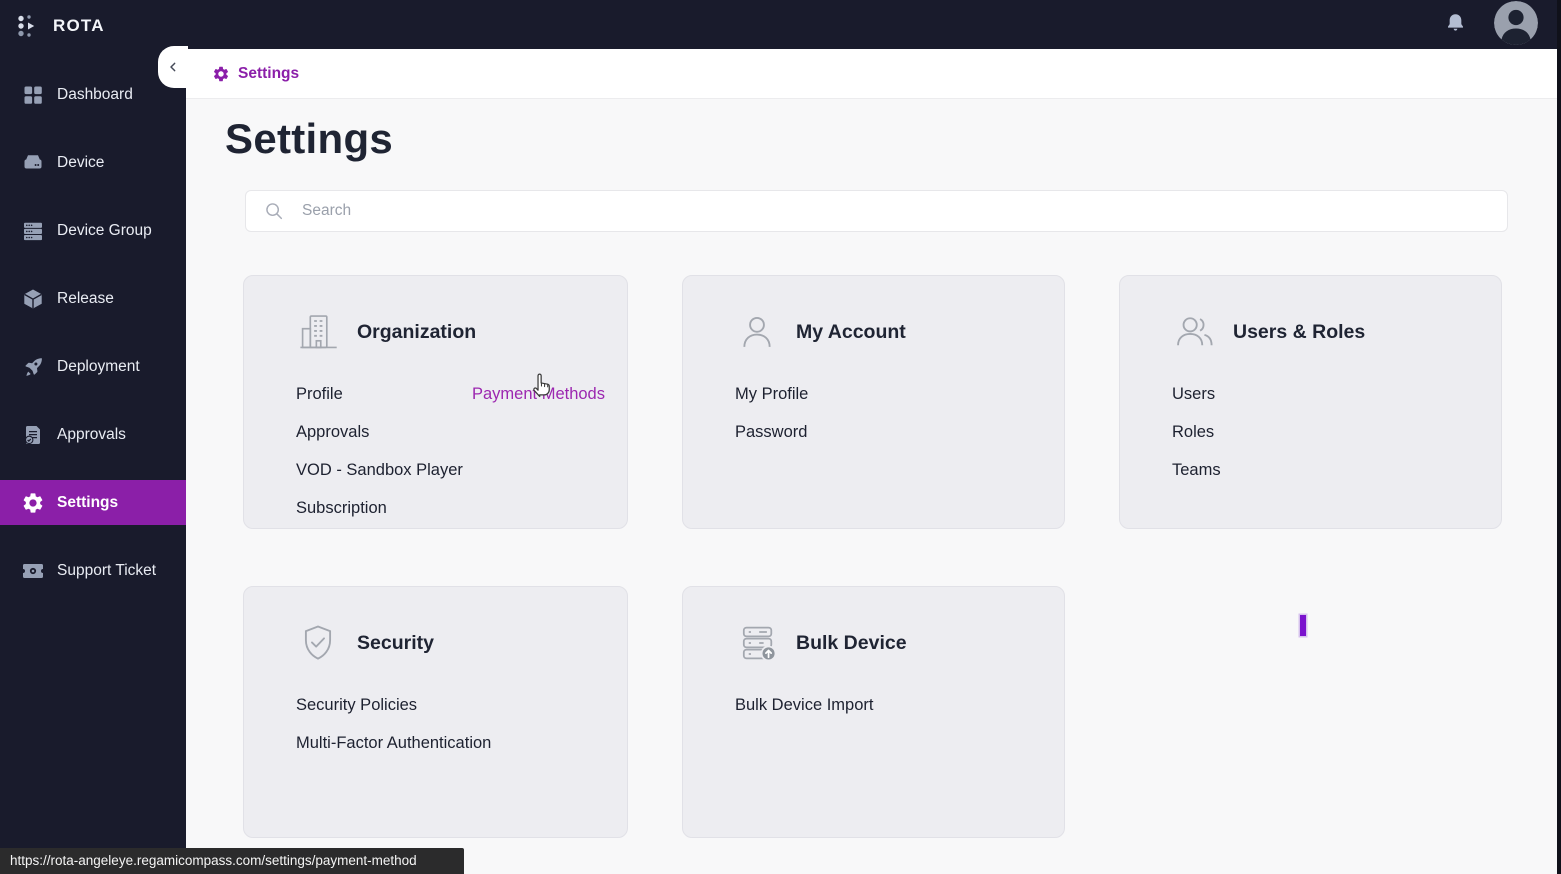 This screenshot has height=874, width=1561. What do you see at coordinates (384, 470) in the screenshot?
I see `link-vod-sandbox-player: VOD - Sandbox Player` at bounding box center [384, 470].